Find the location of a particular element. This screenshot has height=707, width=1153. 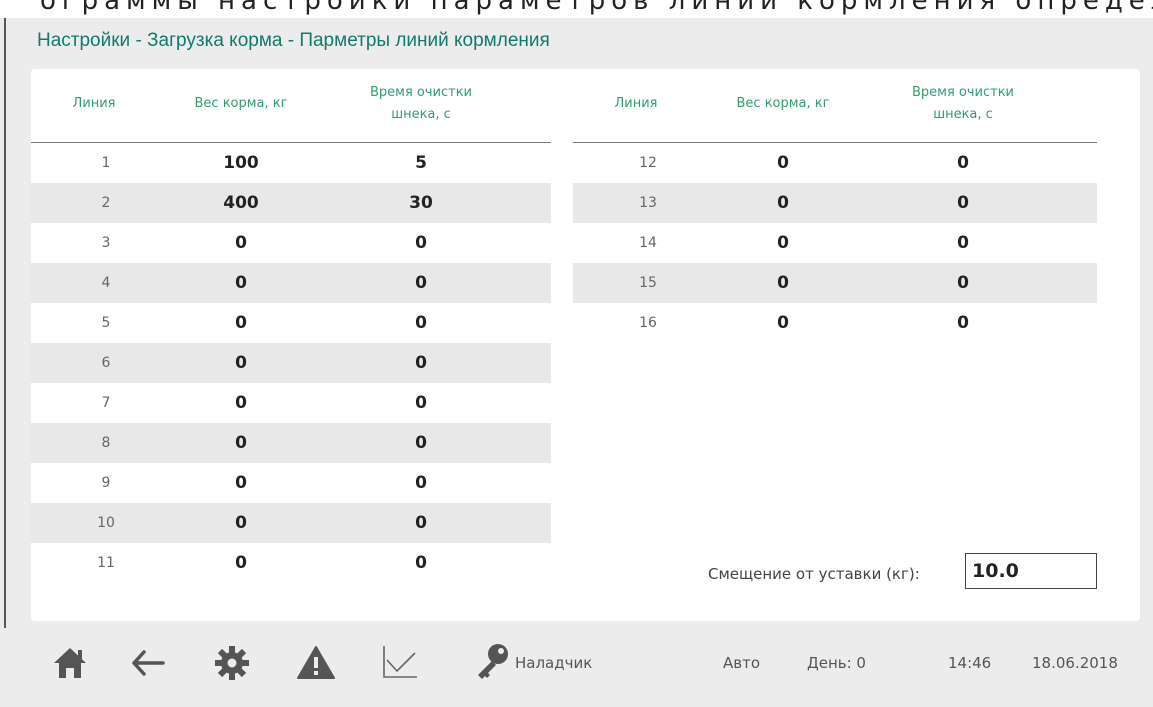

table-row: 2 400 30 is located at coordinates (291, 203).